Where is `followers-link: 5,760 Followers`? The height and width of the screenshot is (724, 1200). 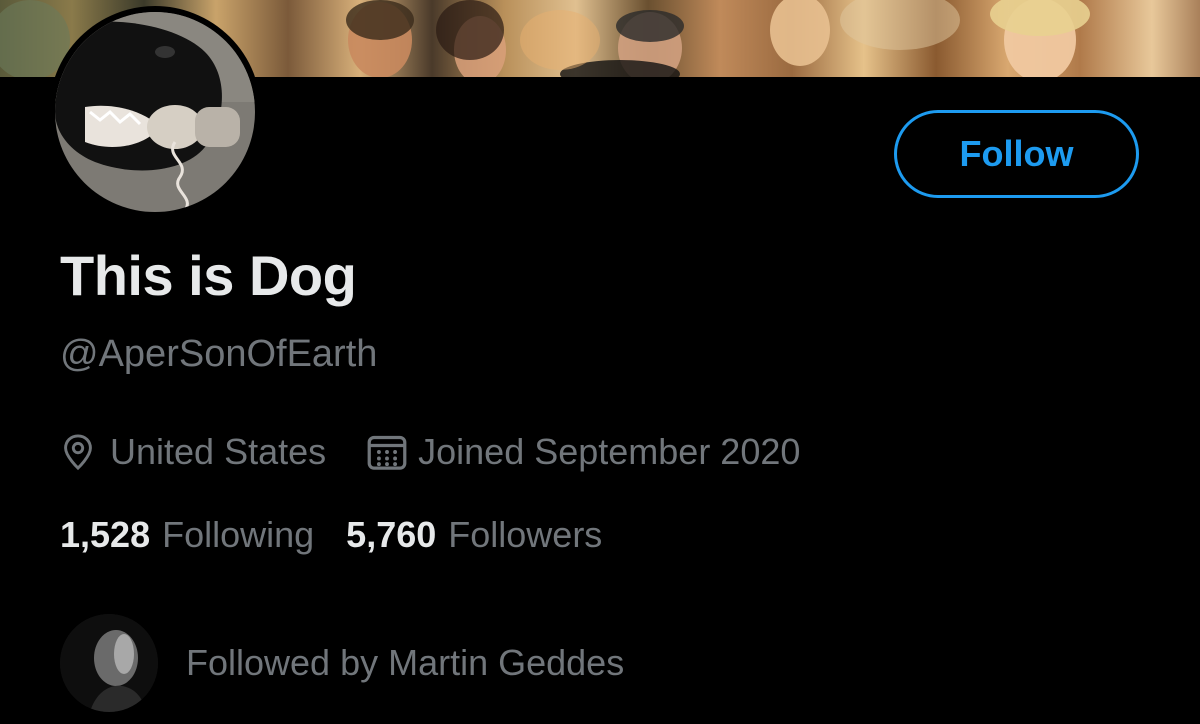
followers-link: 5,760 Followers is located at coordinates (474, 535).